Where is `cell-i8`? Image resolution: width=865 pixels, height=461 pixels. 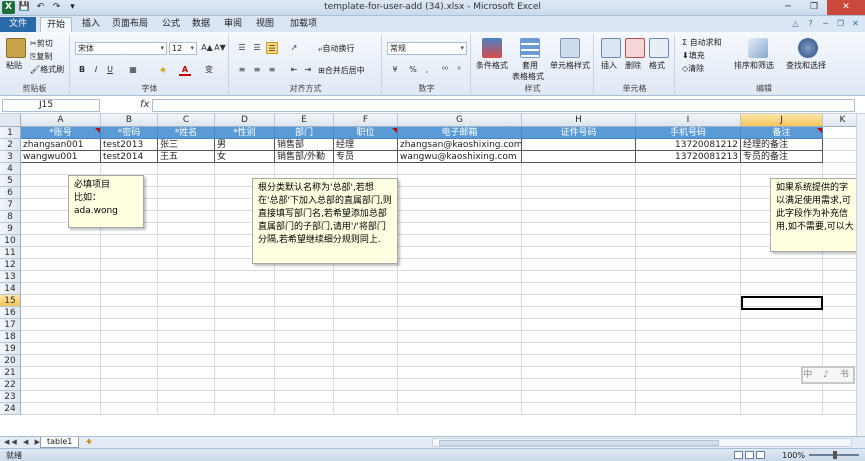
cell-i8 is located at coordinates (688, 217).